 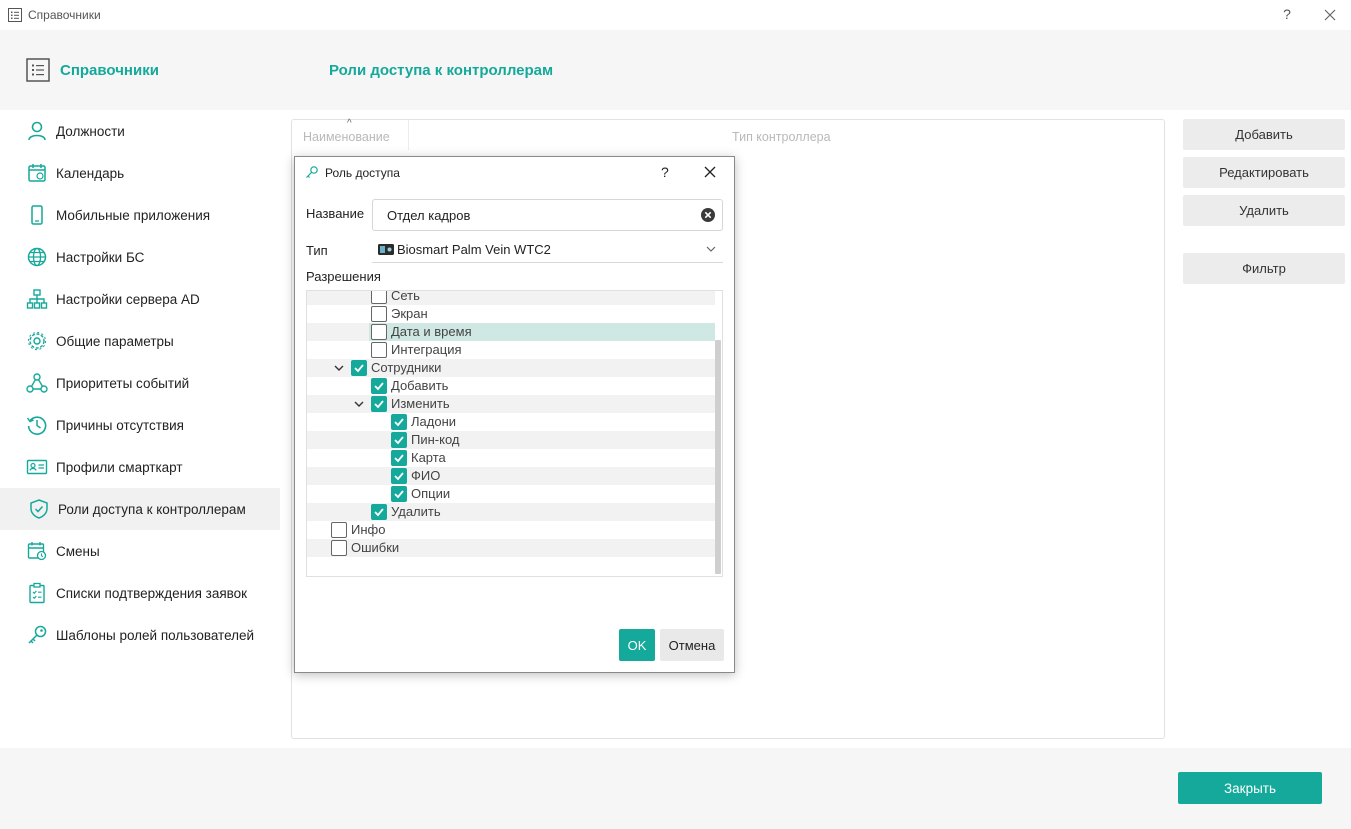 What do you see at coordinates (375, 547) in the screenshot?
I see `tree-item-label: Ошибки` at bounding box center [375, 547].